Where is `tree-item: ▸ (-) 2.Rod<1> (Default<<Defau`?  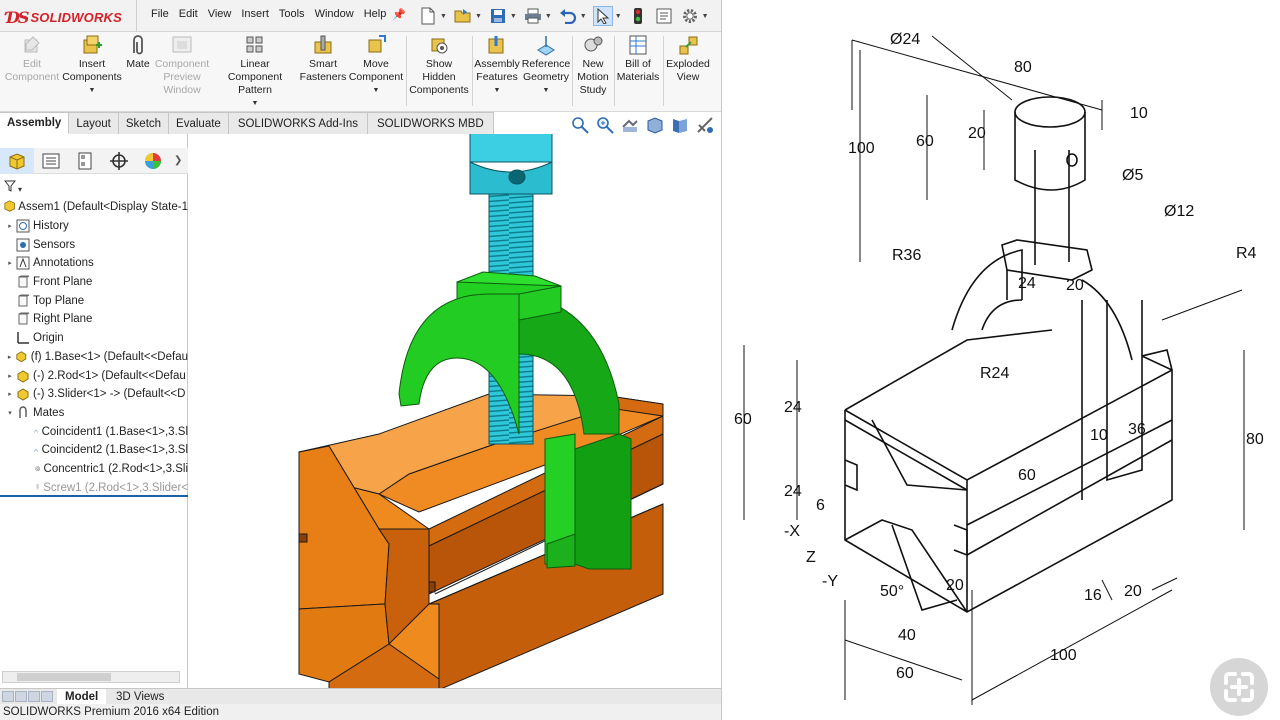 tree-item: ▸ (-) 2.Rod<1> (Default<<Defau is located at coordinates (94, 375).